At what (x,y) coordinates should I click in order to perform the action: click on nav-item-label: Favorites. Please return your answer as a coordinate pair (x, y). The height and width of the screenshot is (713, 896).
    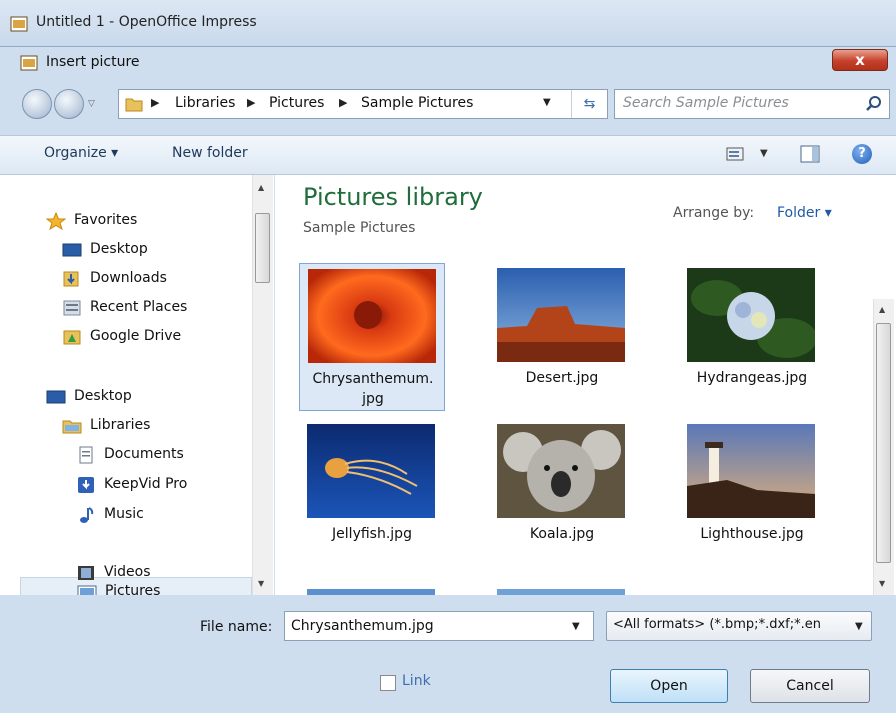
    Looking at the image, I should click on (106, 220).